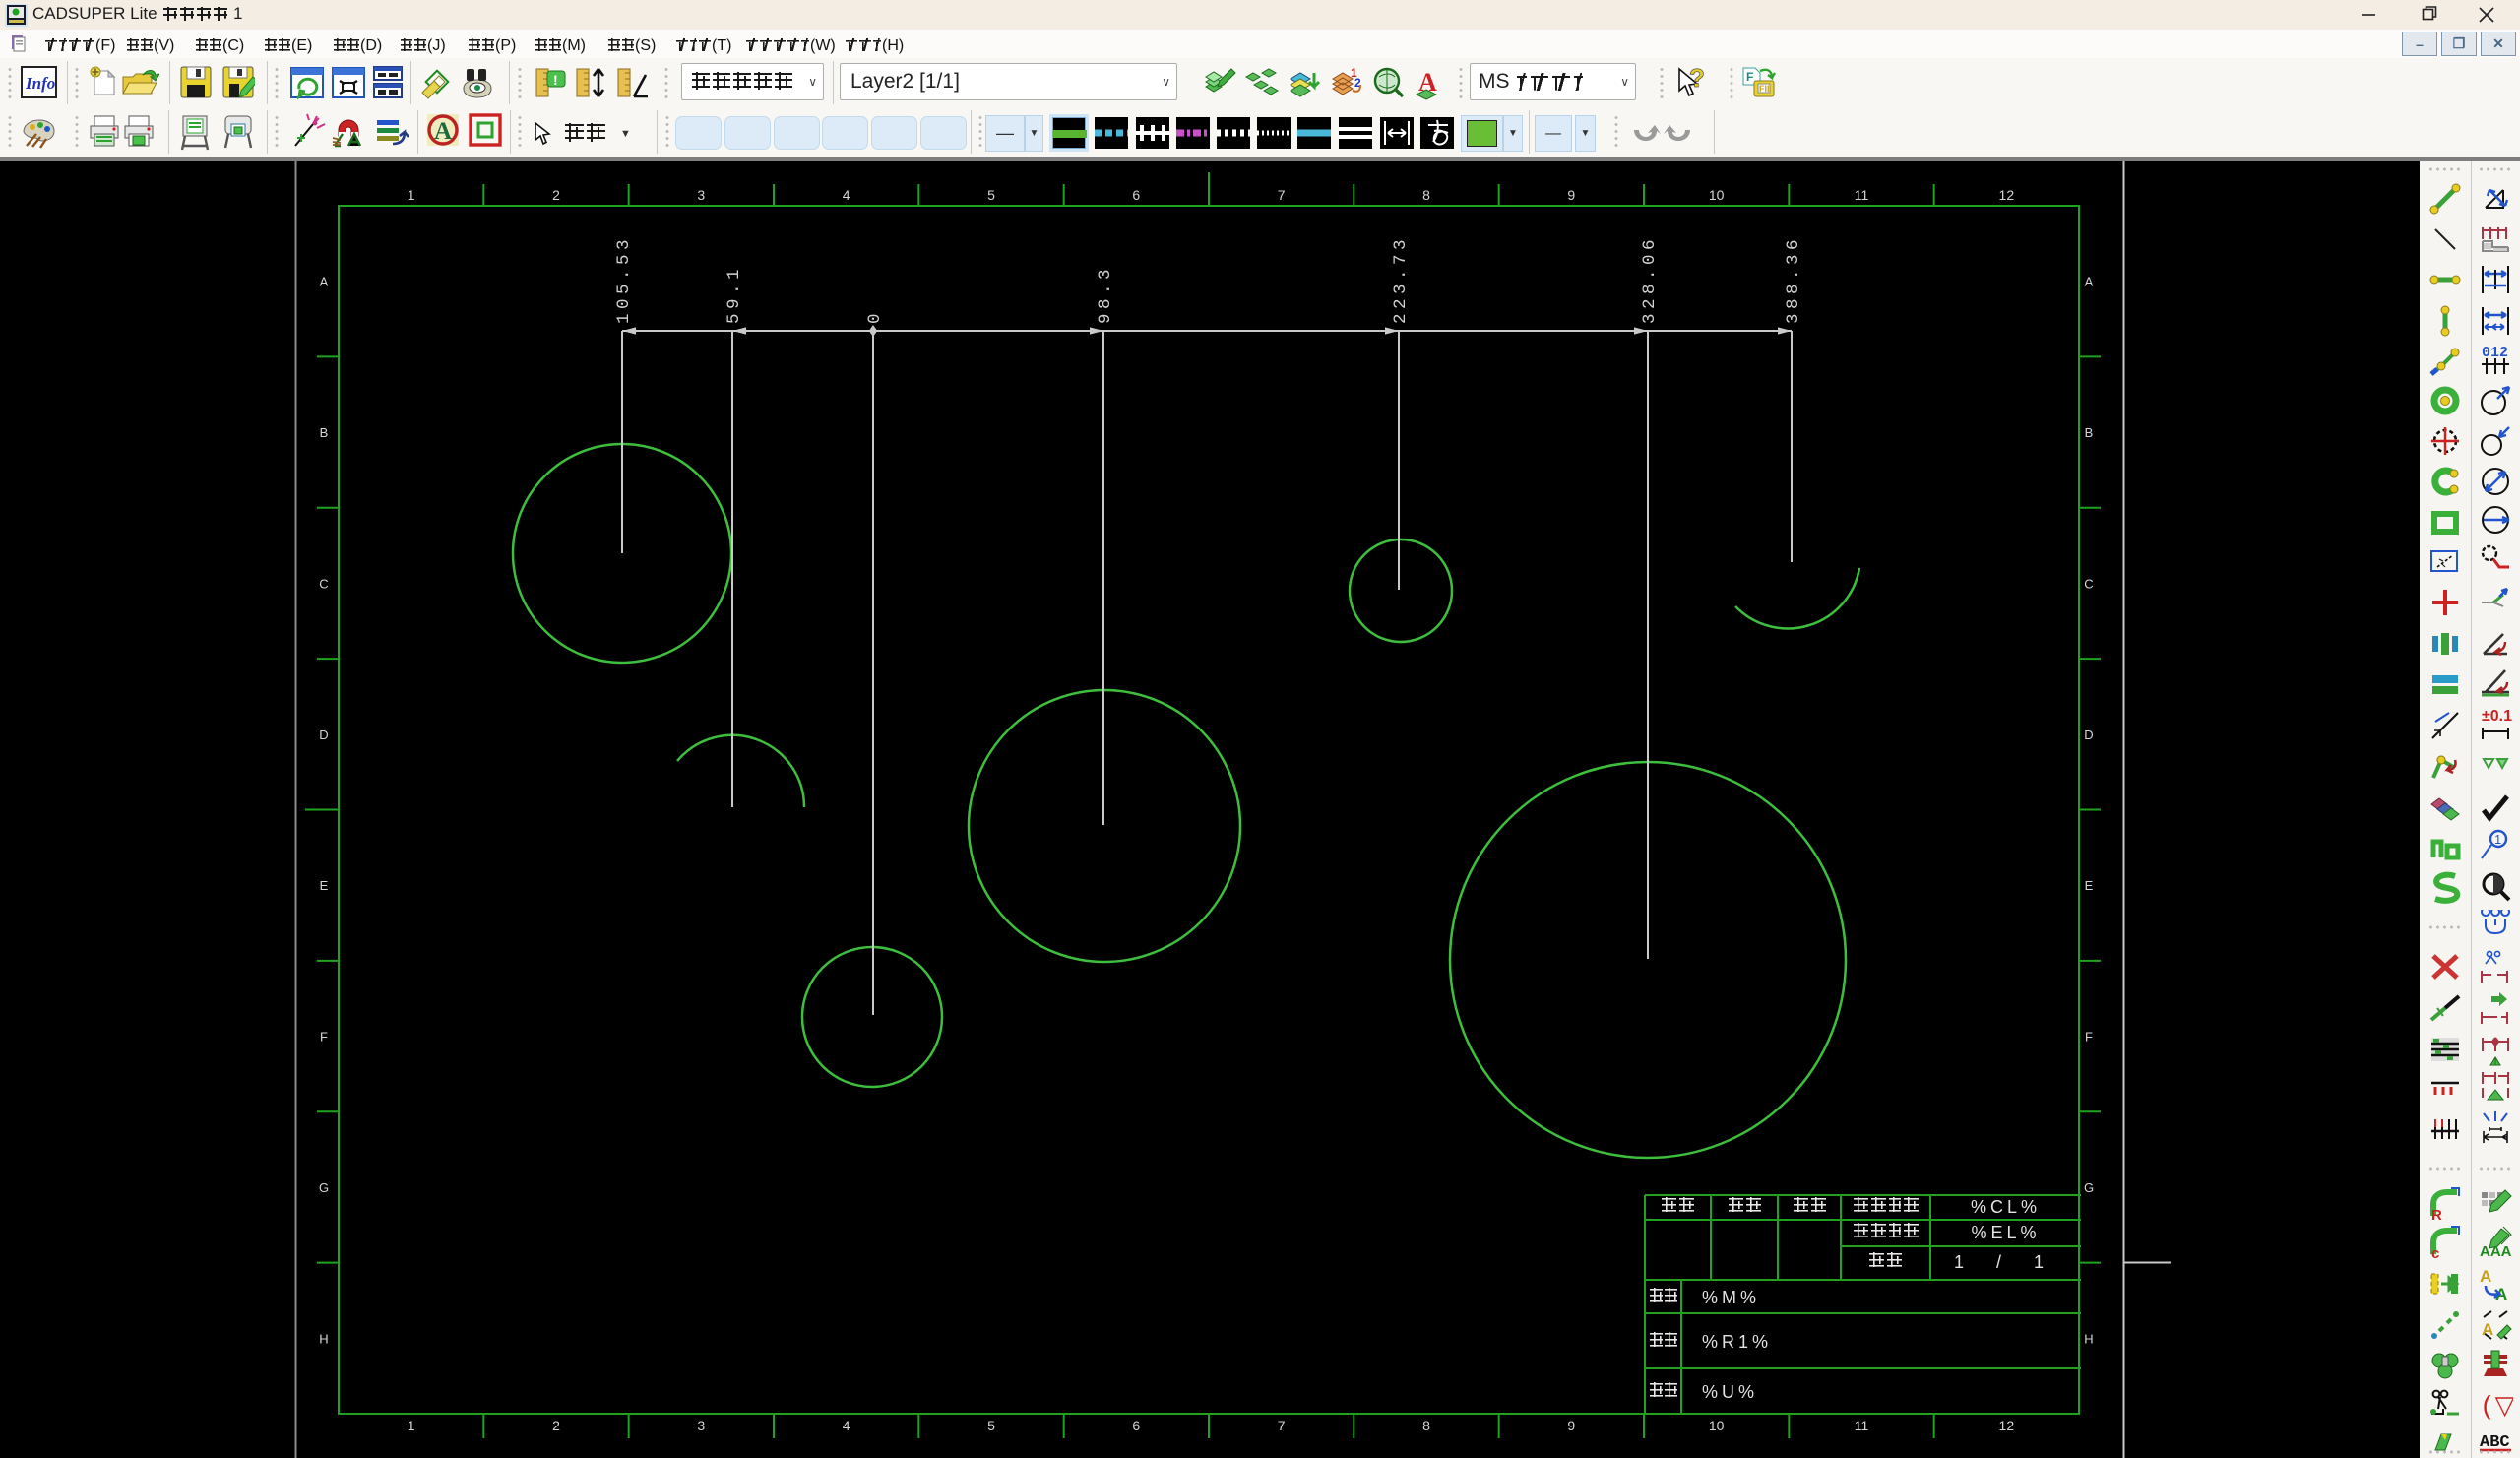  Describe the element at coordinates (2436, 1214) in the screenshot. I see `svg-text: R` at that location.